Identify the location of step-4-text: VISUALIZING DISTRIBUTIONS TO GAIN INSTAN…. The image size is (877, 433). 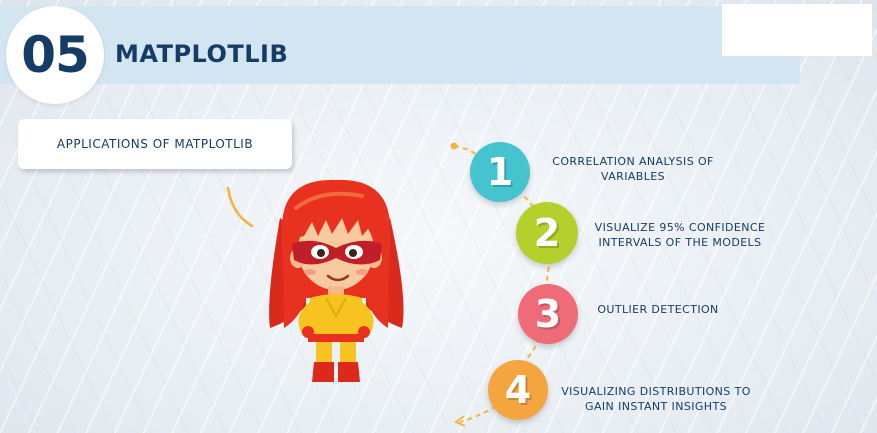
(656, 399).